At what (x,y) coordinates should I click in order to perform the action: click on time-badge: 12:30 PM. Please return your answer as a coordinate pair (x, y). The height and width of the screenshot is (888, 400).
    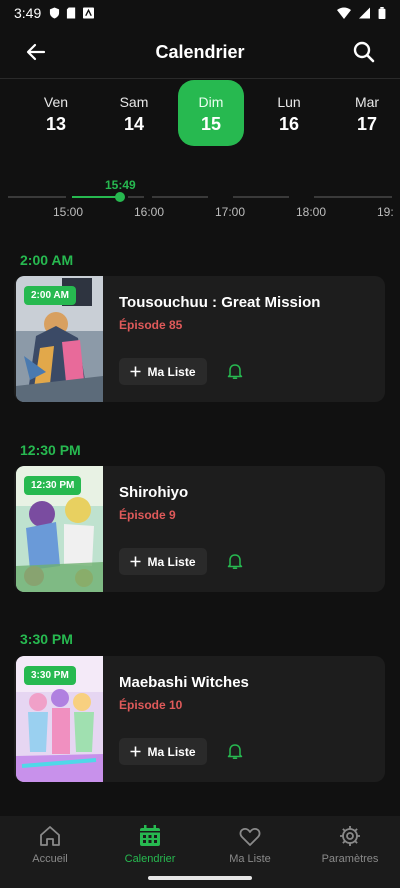
    Looking at the image, I should click on (53, 485).